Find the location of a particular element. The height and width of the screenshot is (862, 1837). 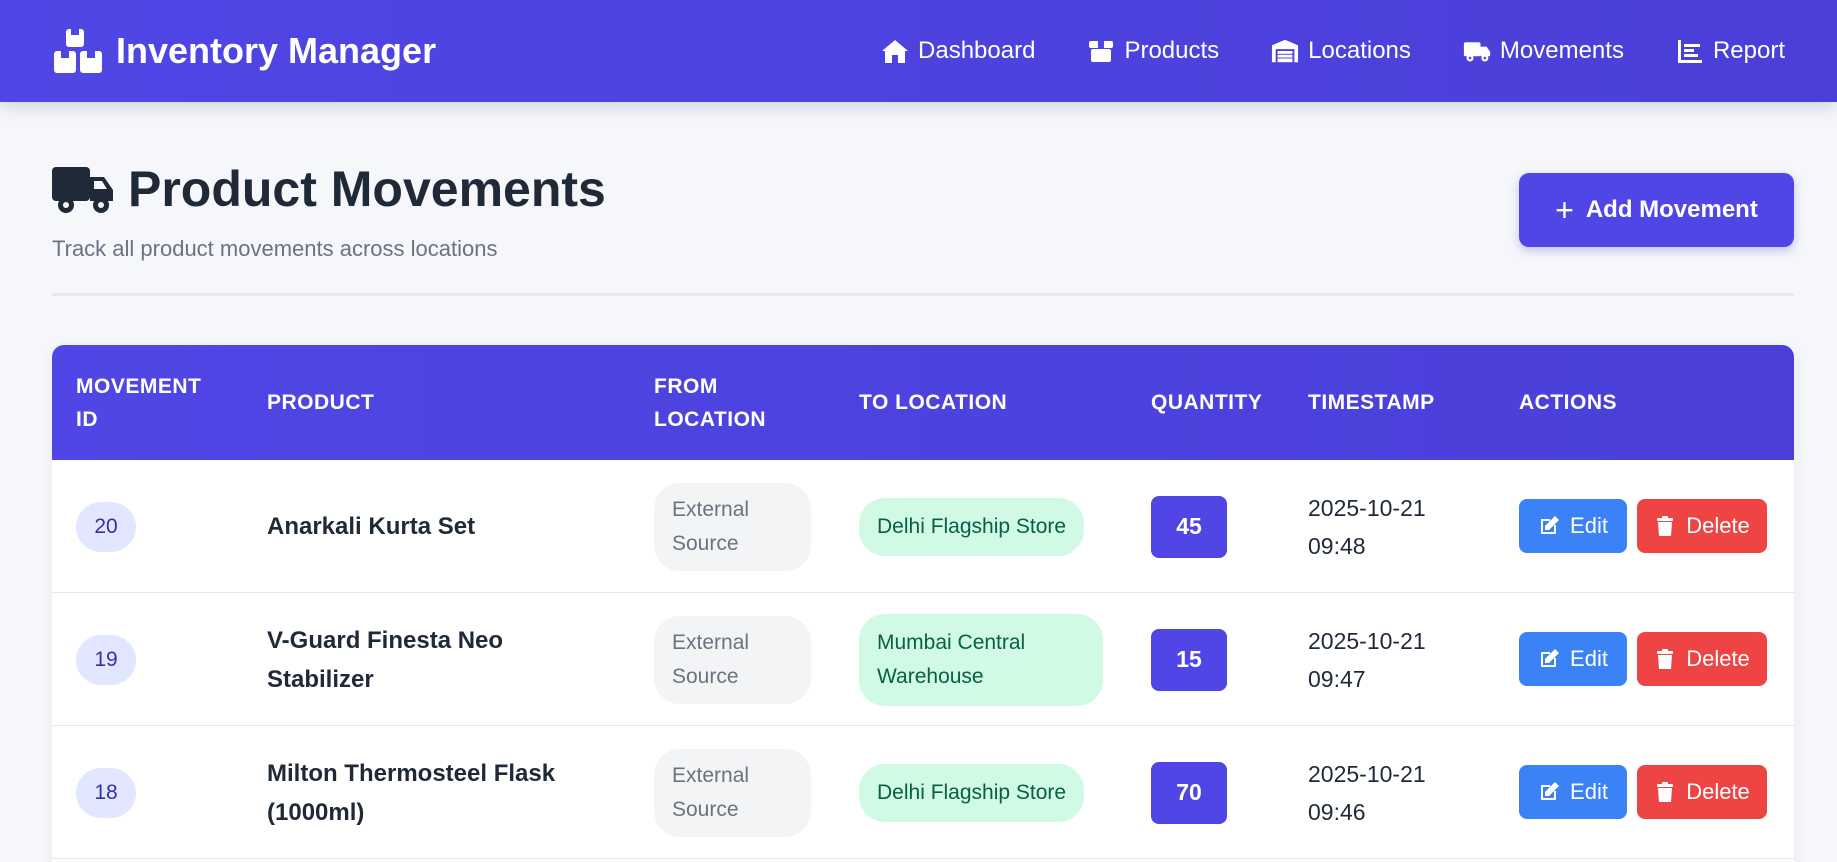

movement-id-badge: 18 is located at coordinates (106, 792).